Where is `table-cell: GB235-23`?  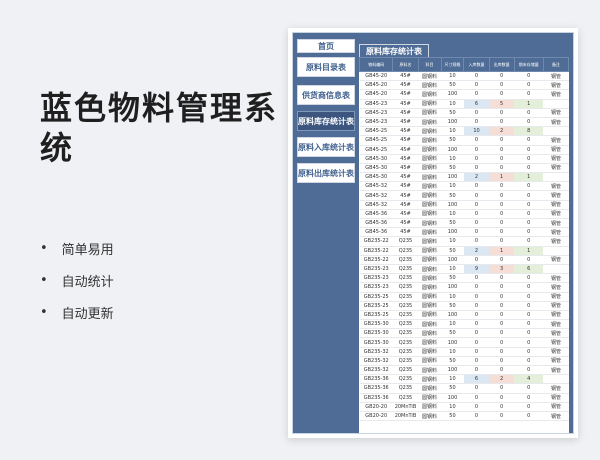
table-cell: GB235-23 is located at coordinates (376, 278).